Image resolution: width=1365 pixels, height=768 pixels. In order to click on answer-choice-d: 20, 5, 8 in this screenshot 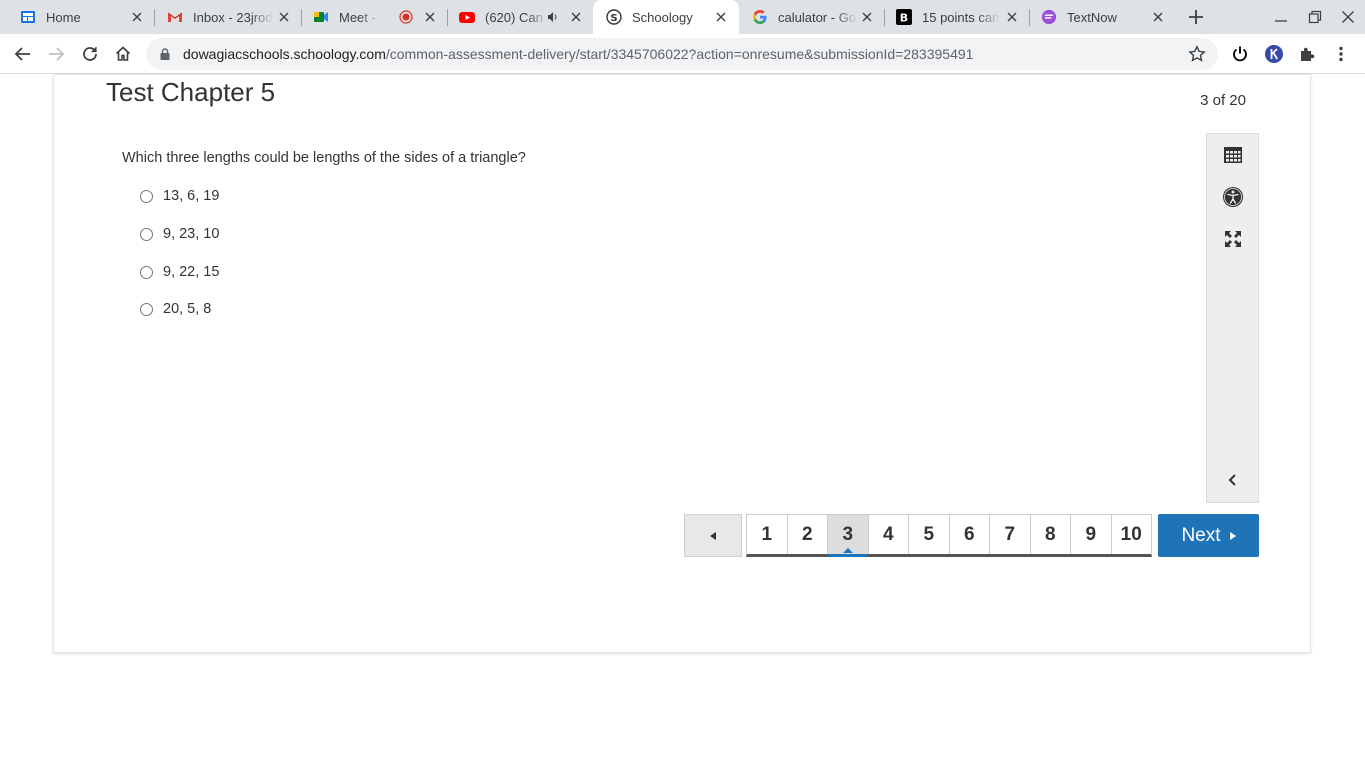, I will do `click(175, 309)`.